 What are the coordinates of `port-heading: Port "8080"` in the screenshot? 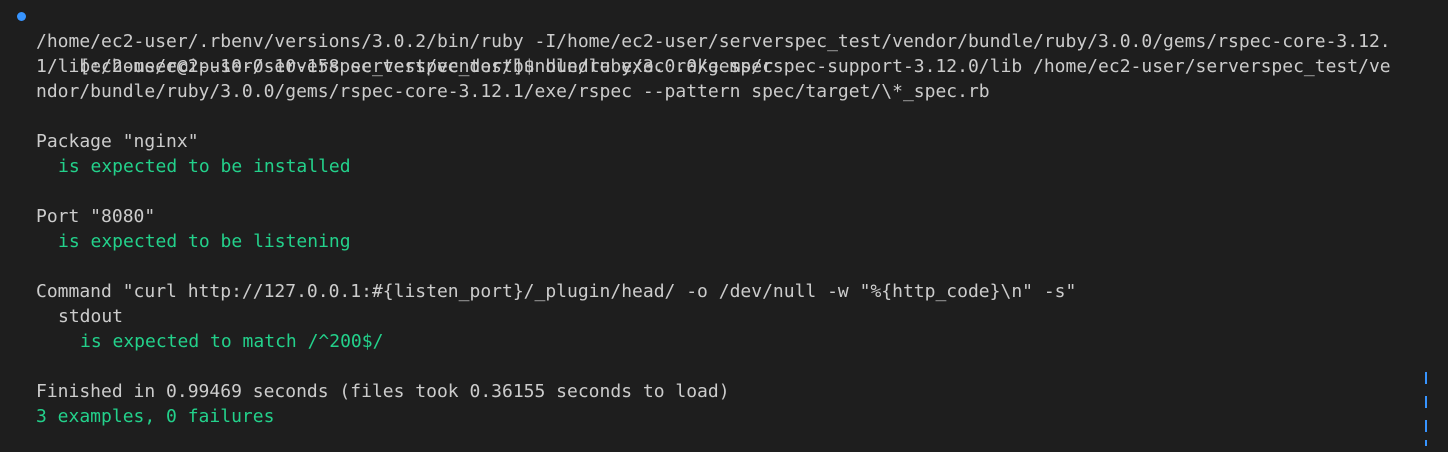 It's located at (96, 216).